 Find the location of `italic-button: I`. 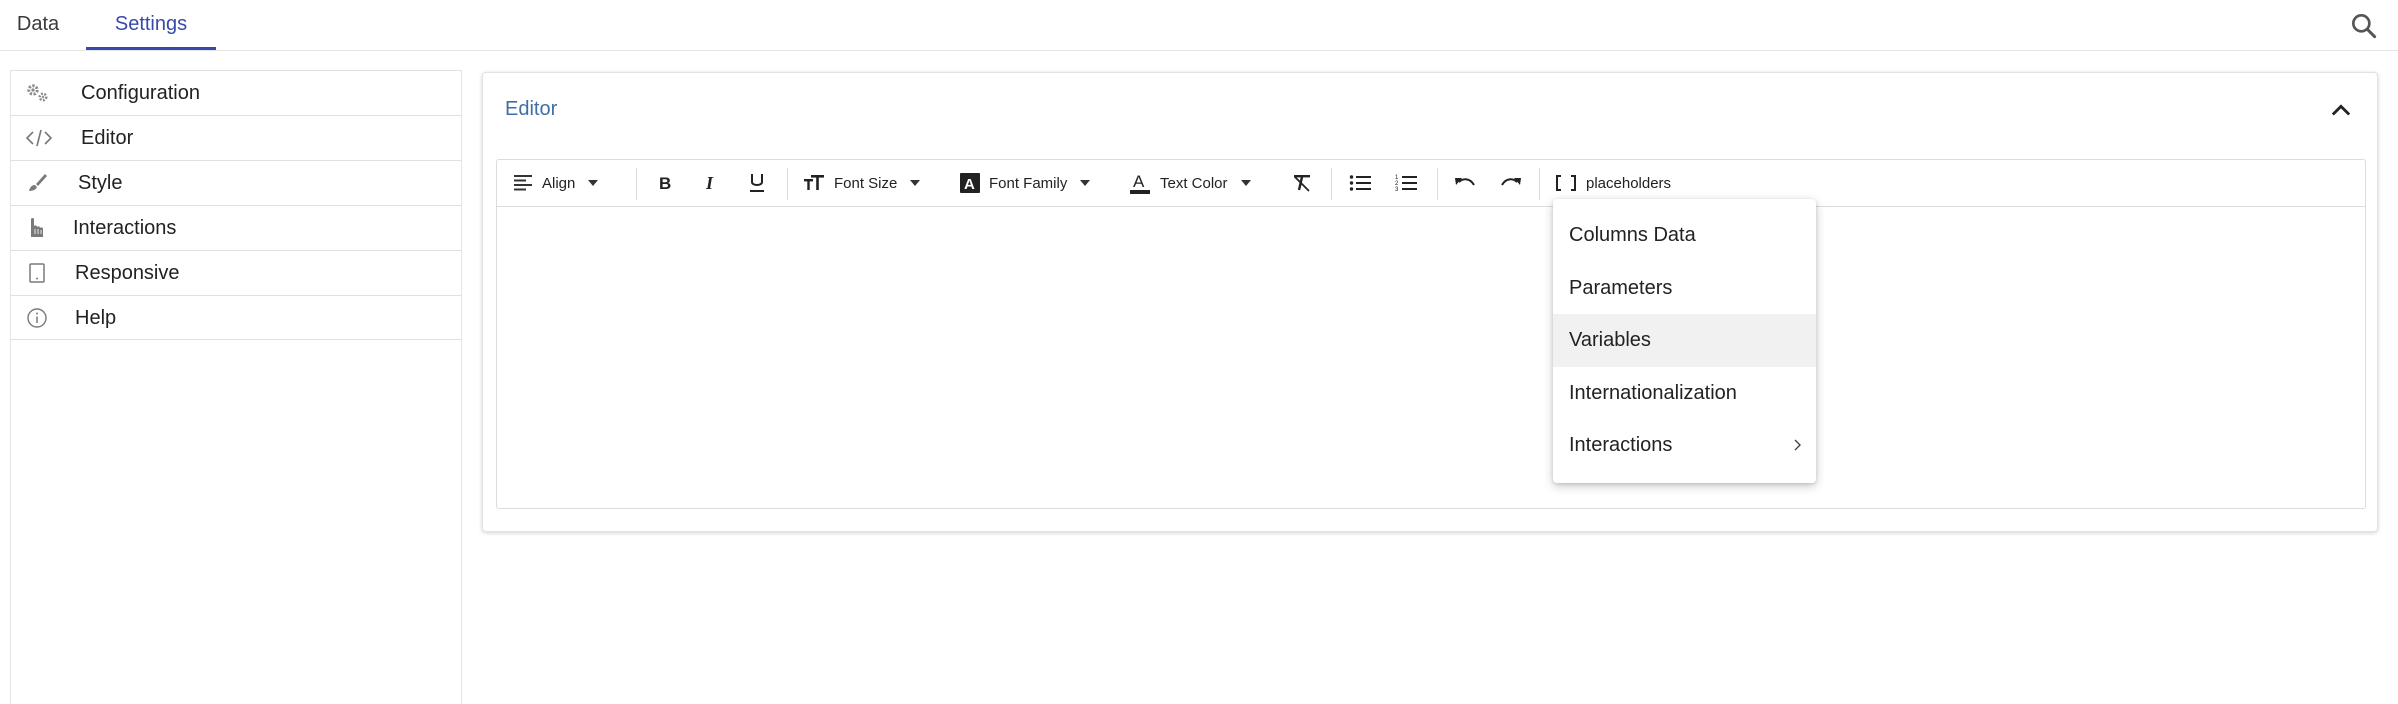

italic-button: I is located at coordinates (711, 183).